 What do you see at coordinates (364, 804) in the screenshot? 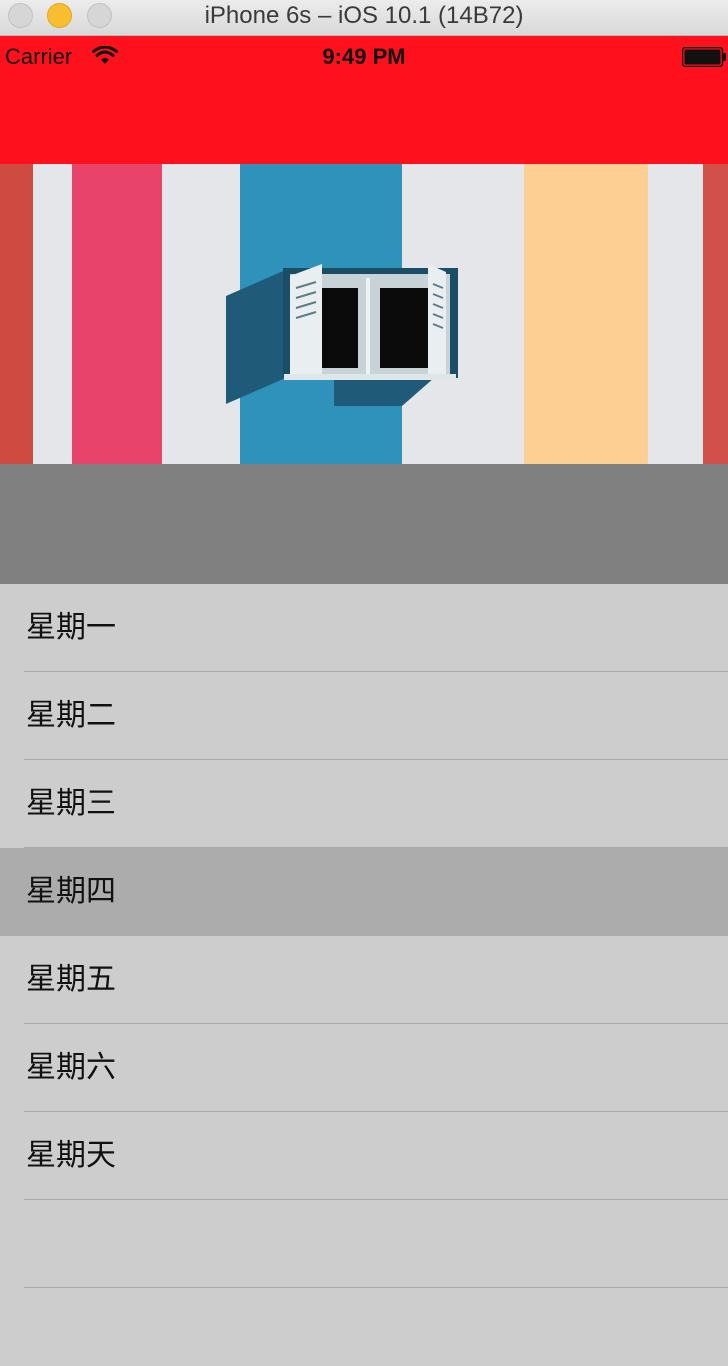
I see `table-row: 星期三` at bounding box center [364, 804].